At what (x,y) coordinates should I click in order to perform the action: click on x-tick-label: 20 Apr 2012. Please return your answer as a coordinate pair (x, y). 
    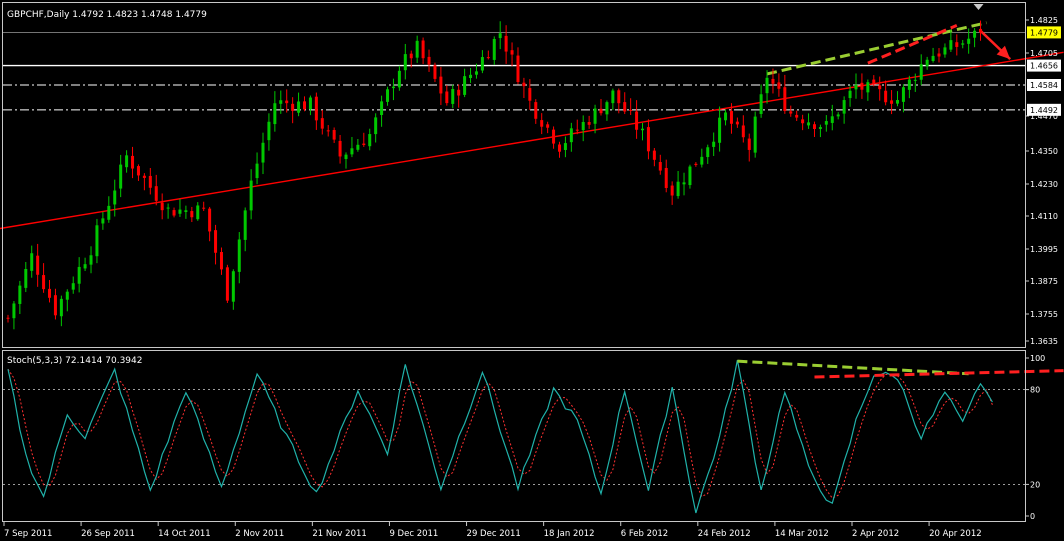
    Looking at the image, I should click on (955, 534).